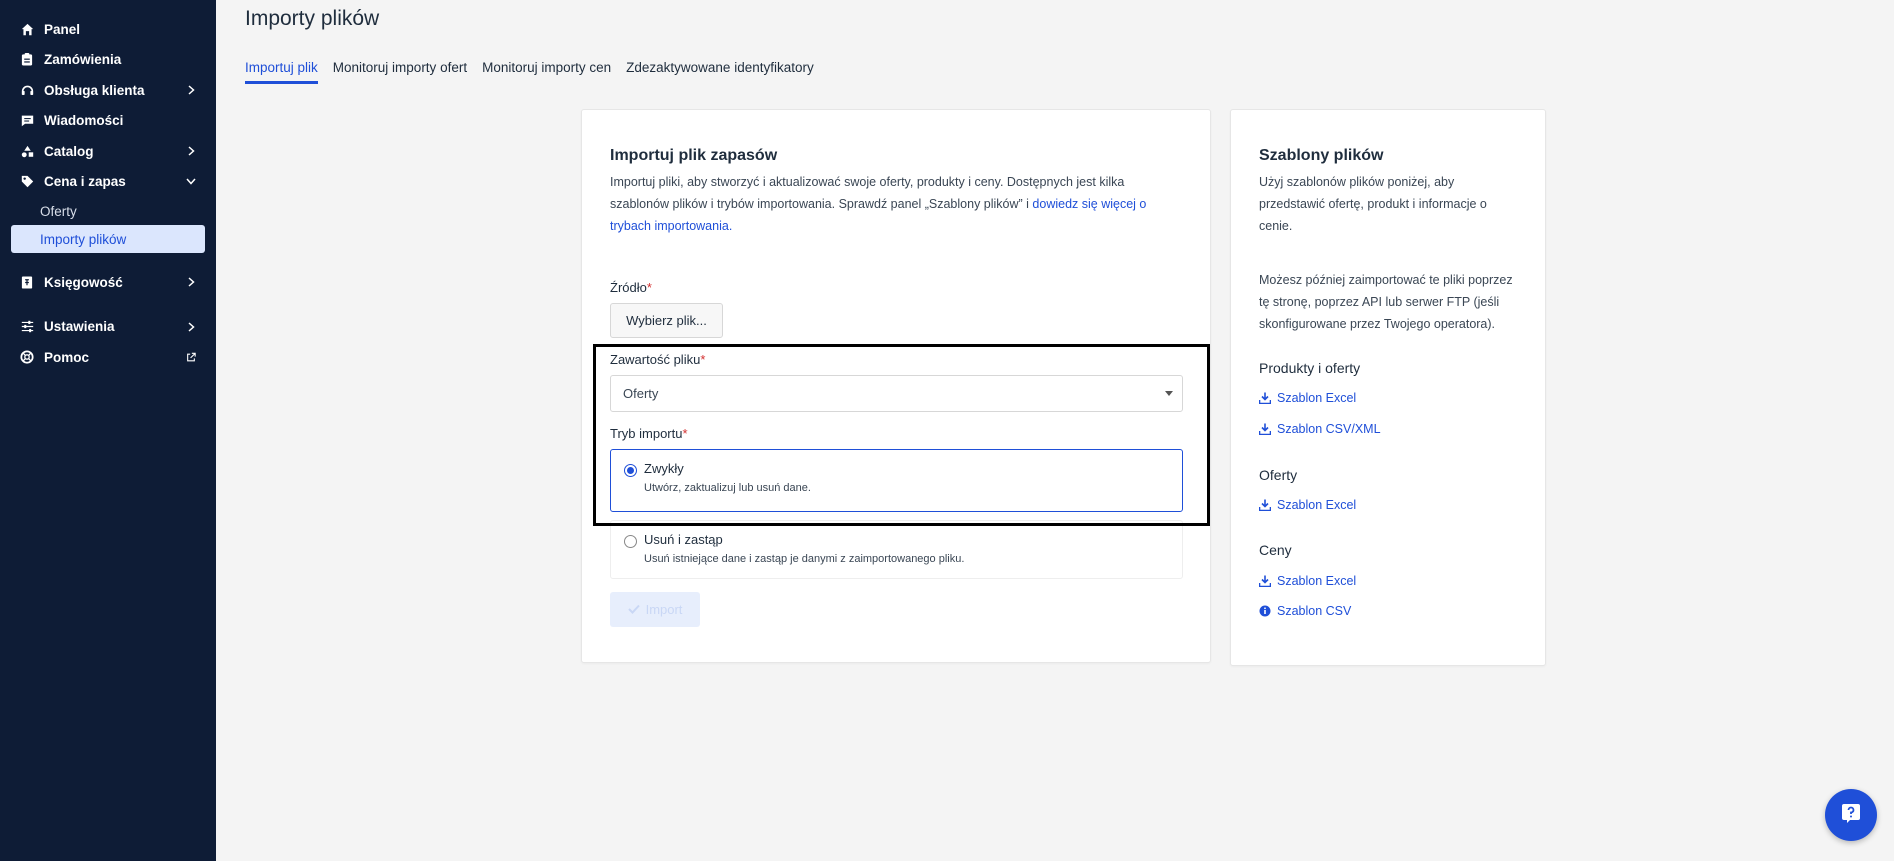  I want to click on offers-excel-template-link: Szablon Excel, so click(1307, 505).